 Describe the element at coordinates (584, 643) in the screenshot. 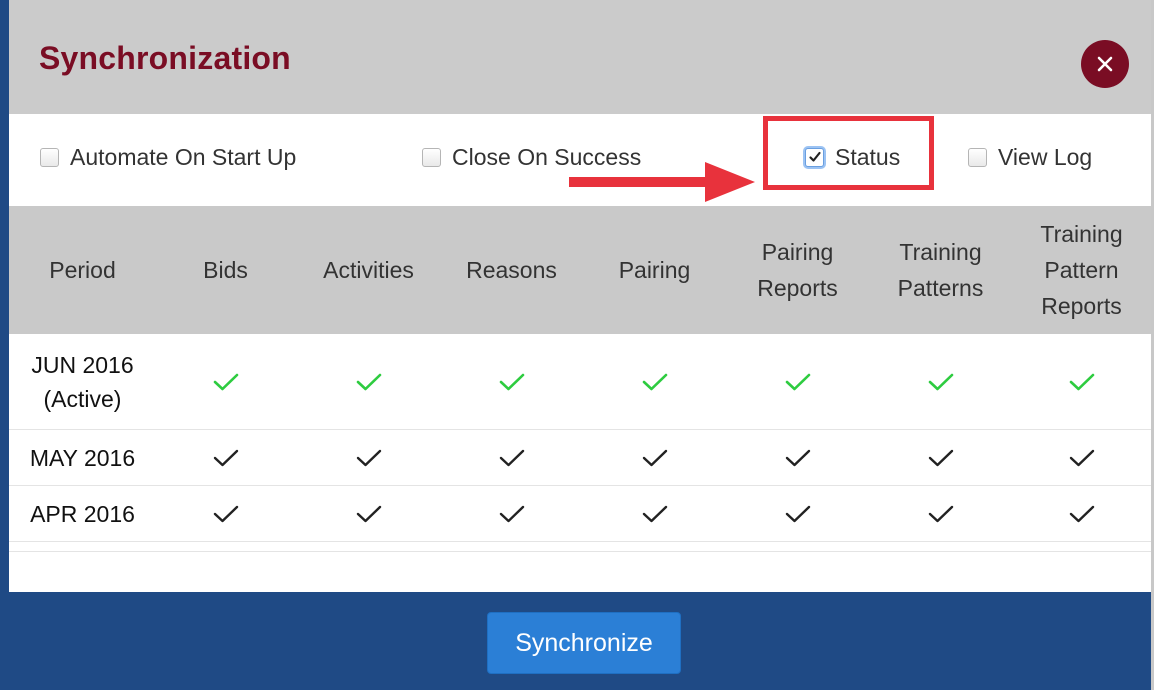

I see `synchronize-button: Synchronize` at that location.